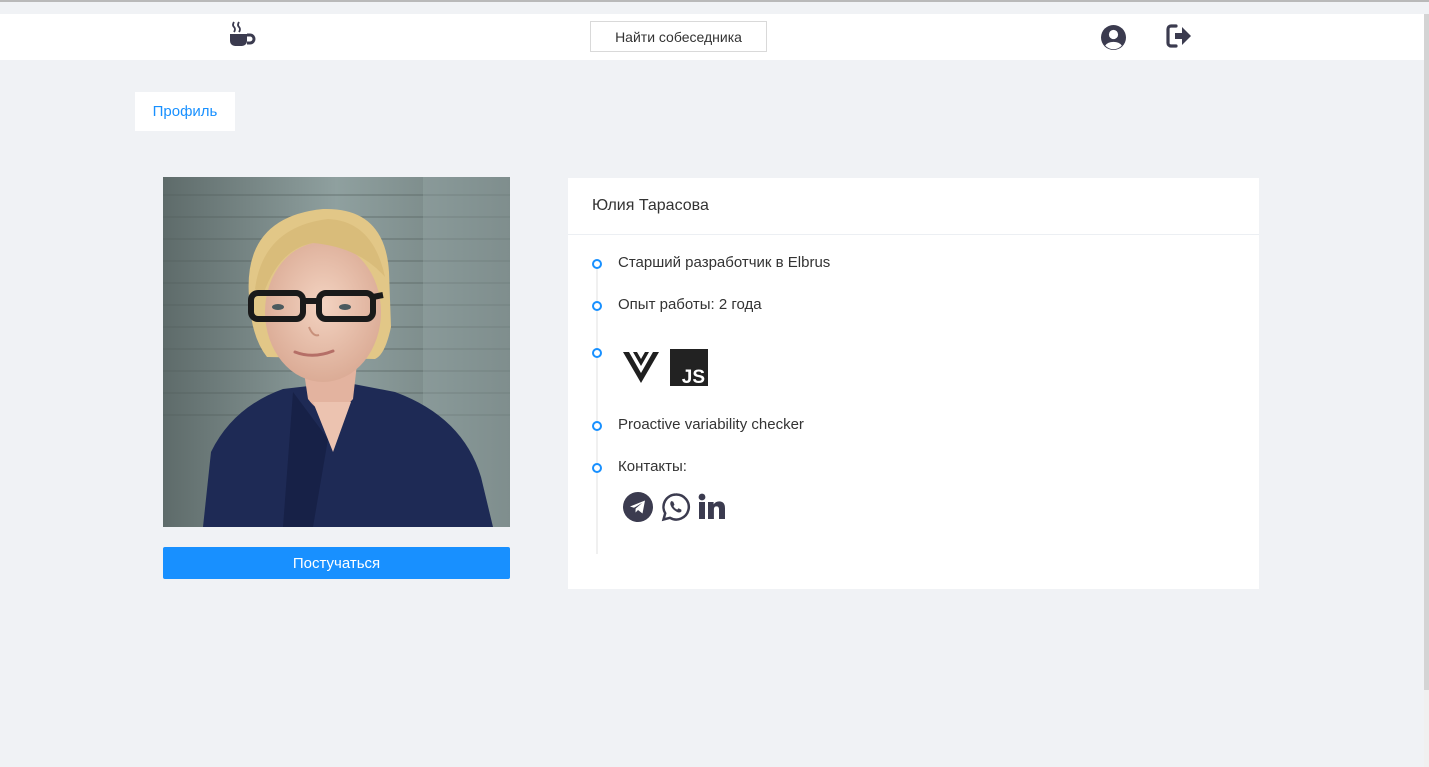  Describe the element at coordinates (690, 304) in the screenshot. I see `profile-experience: Опыт работы: 2 года` at that location.